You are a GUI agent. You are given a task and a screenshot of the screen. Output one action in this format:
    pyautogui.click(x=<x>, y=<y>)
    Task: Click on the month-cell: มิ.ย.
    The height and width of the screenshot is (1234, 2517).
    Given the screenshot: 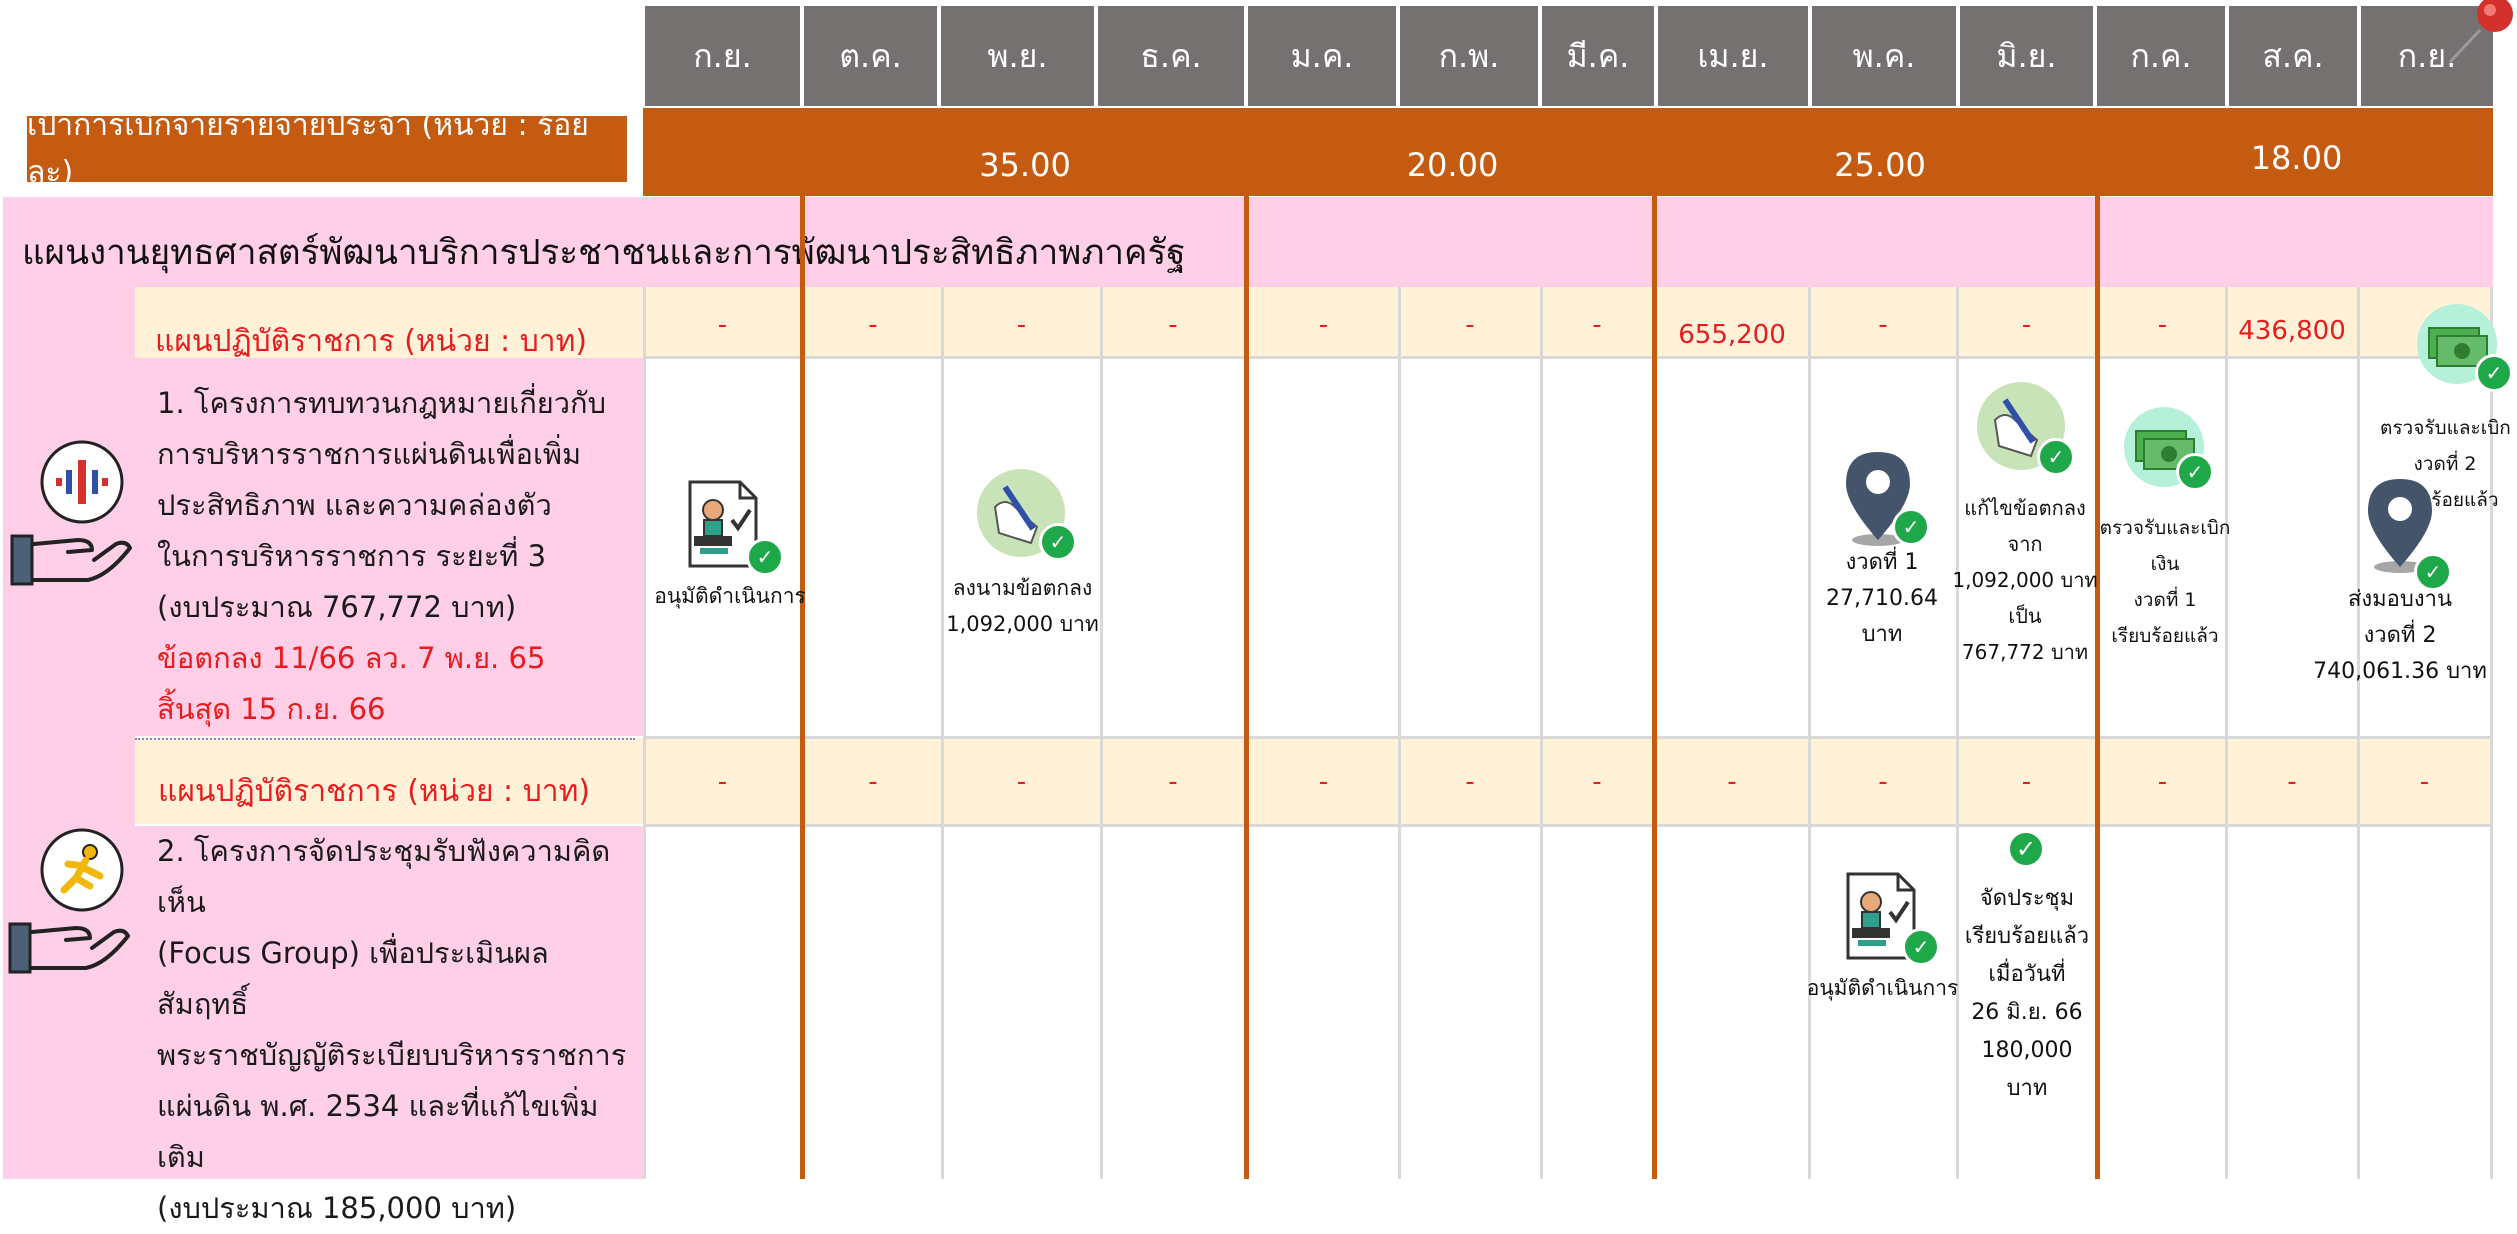 What is the action you would take?
    pyautogui.click(x=2026, y=56)
    